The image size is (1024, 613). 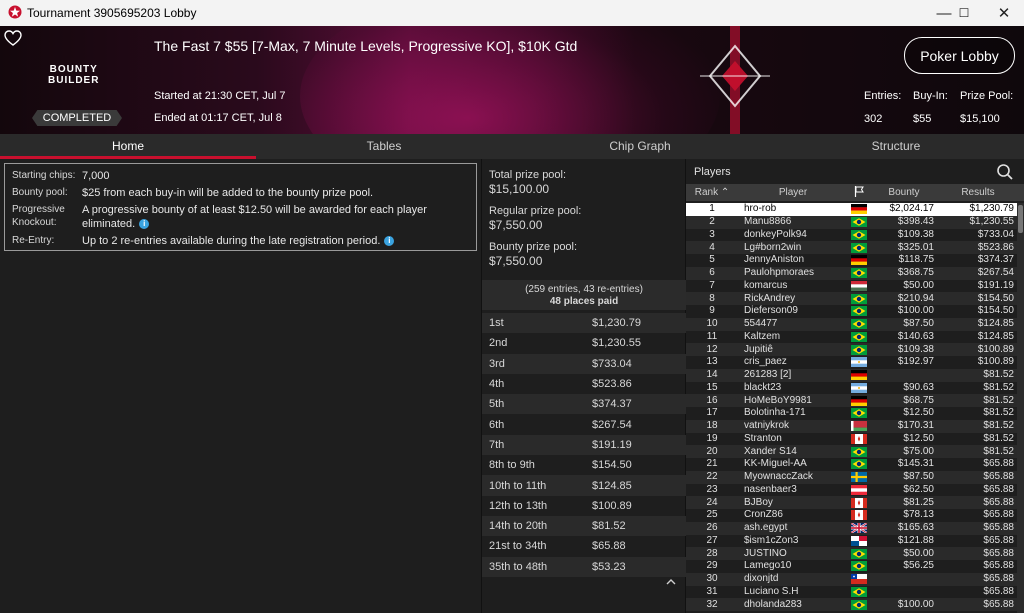 I want to click on player-row: 29 Lamego10 $56.25 $65.88, so click(x=852, y=566).